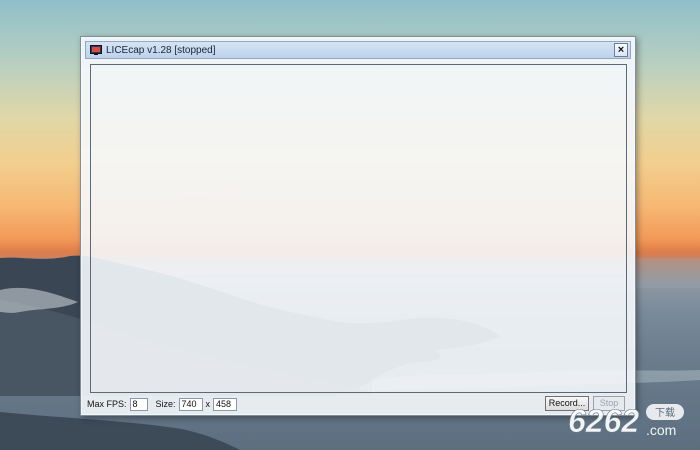 The height and width of the screenshot is (450, 700). Describe the element at coordinates (190, 404) in the screenshot. I see `width-input: 740` at that location.